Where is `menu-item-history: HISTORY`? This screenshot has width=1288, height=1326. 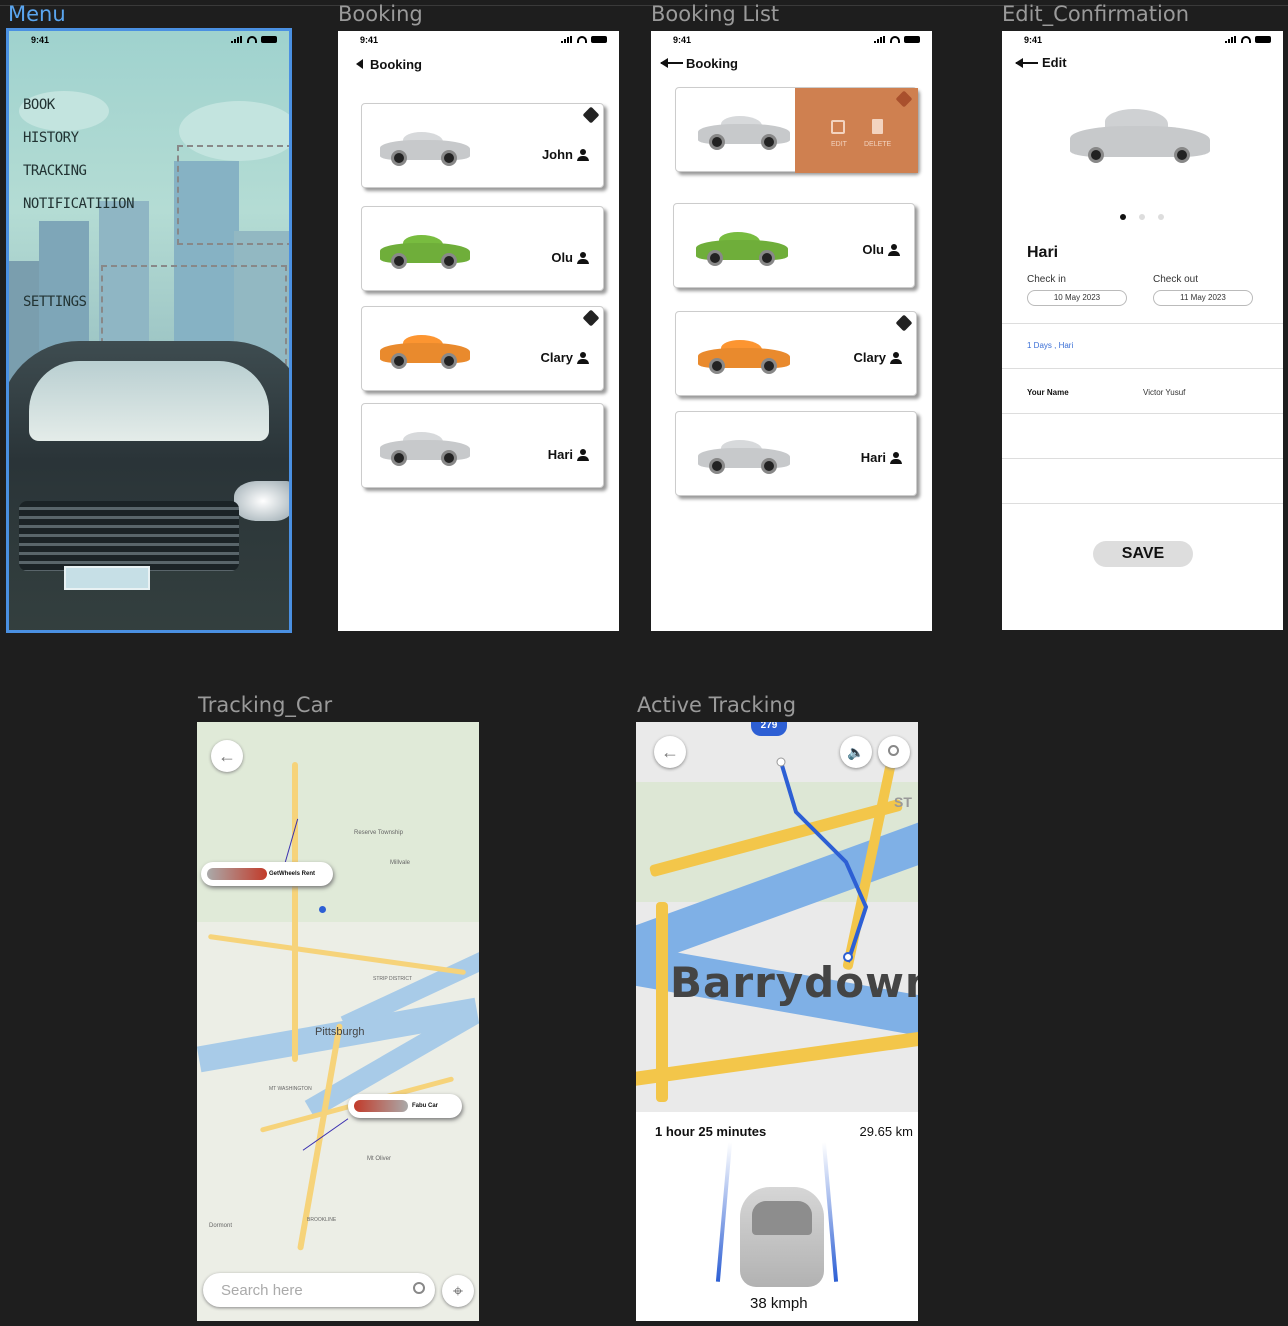
menu-item-history: HISTORY is located at coordinates (51, 138).